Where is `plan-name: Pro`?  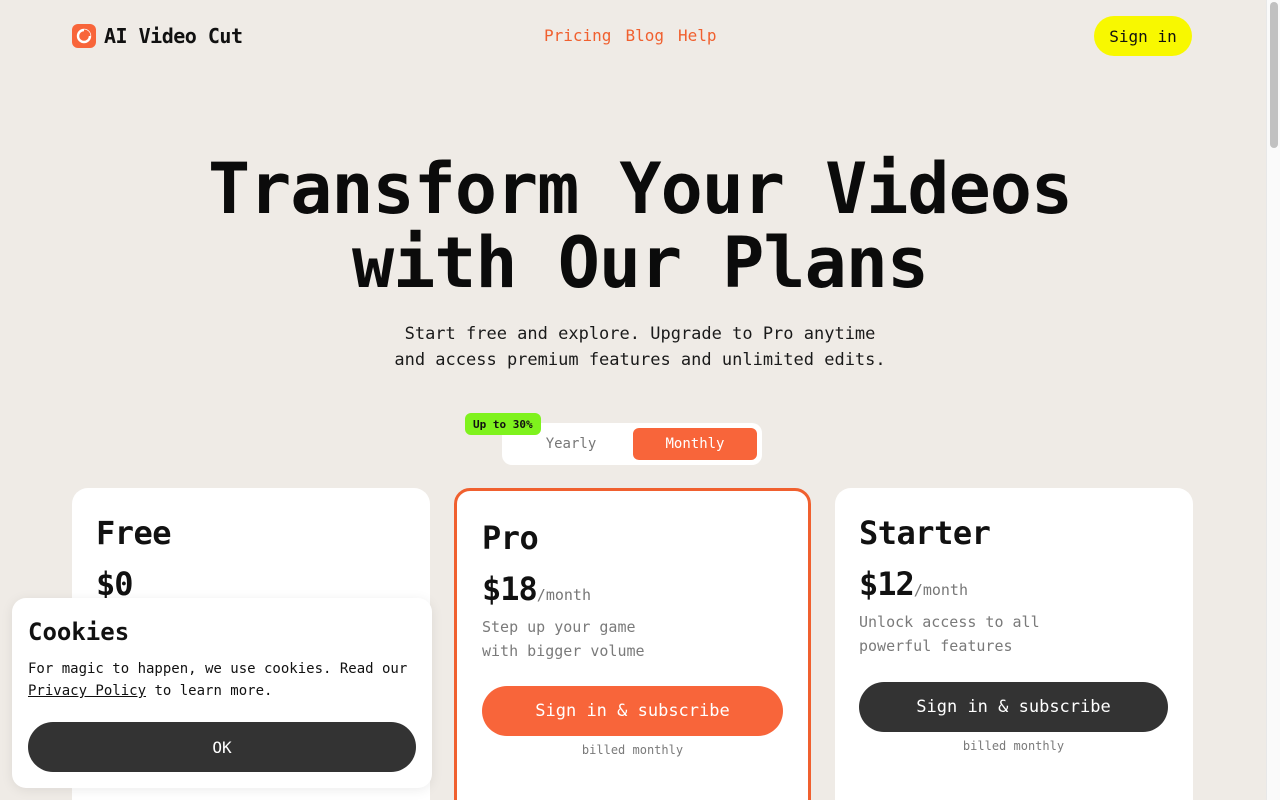
plan-name: Pro is located at coordinates (510, 538).